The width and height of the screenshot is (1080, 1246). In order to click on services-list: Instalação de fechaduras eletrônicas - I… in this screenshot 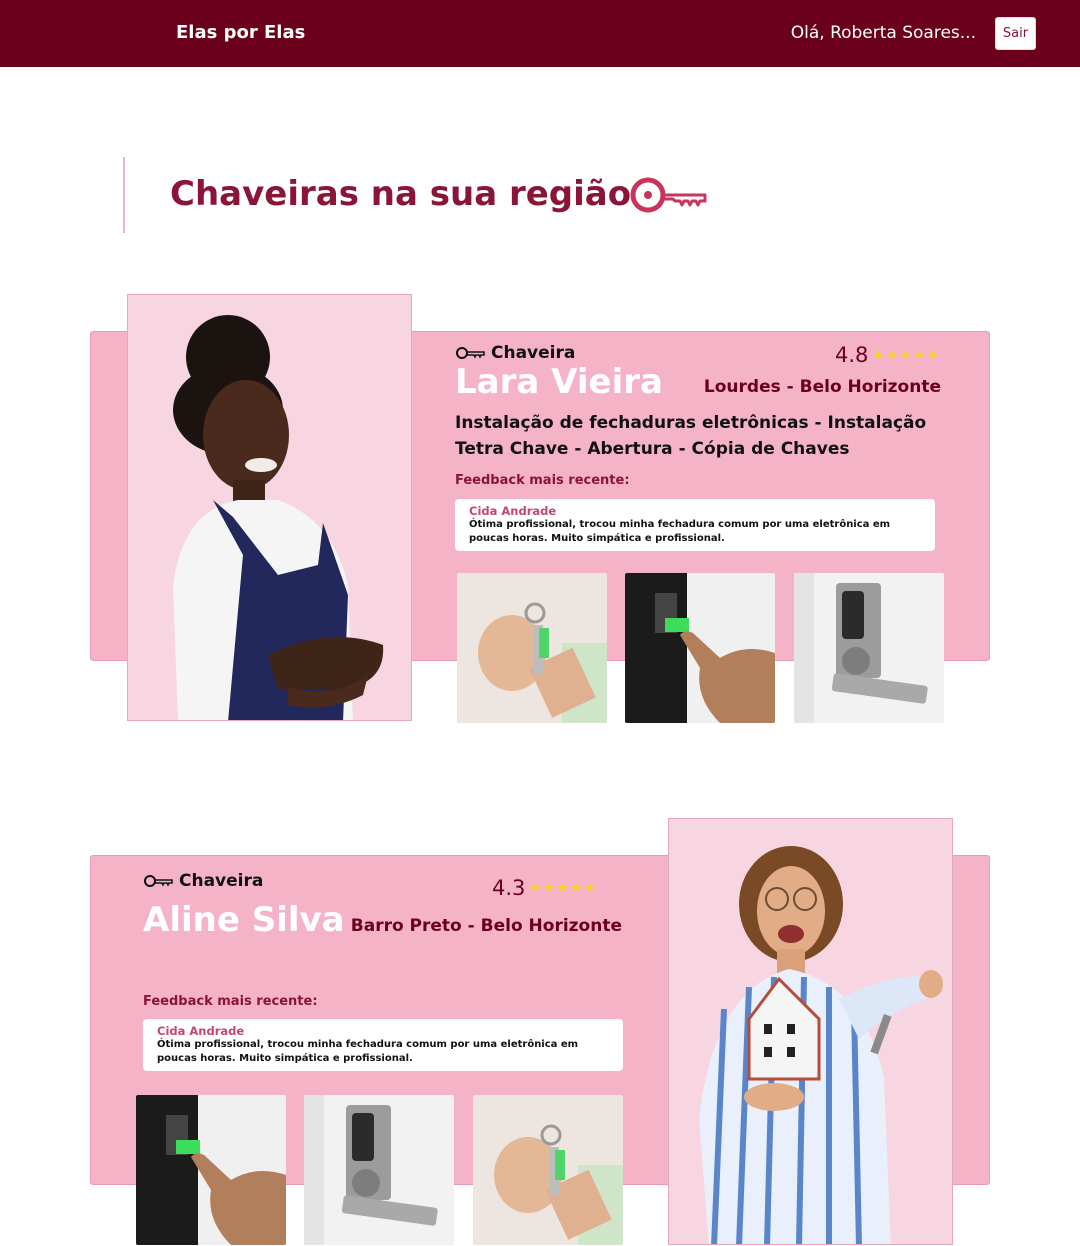, I will do `click(691, 436)`.